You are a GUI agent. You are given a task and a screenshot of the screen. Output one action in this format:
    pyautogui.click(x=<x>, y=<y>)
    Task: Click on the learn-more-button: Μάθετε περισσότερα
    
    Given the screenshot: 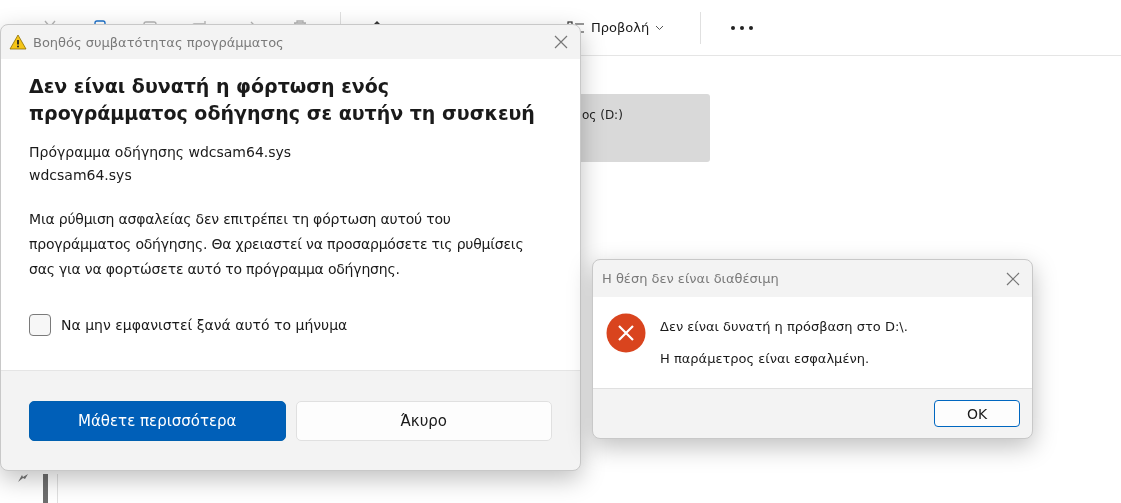 What is the action you would take?
    pyautogui.click(x=157, y=421)
    